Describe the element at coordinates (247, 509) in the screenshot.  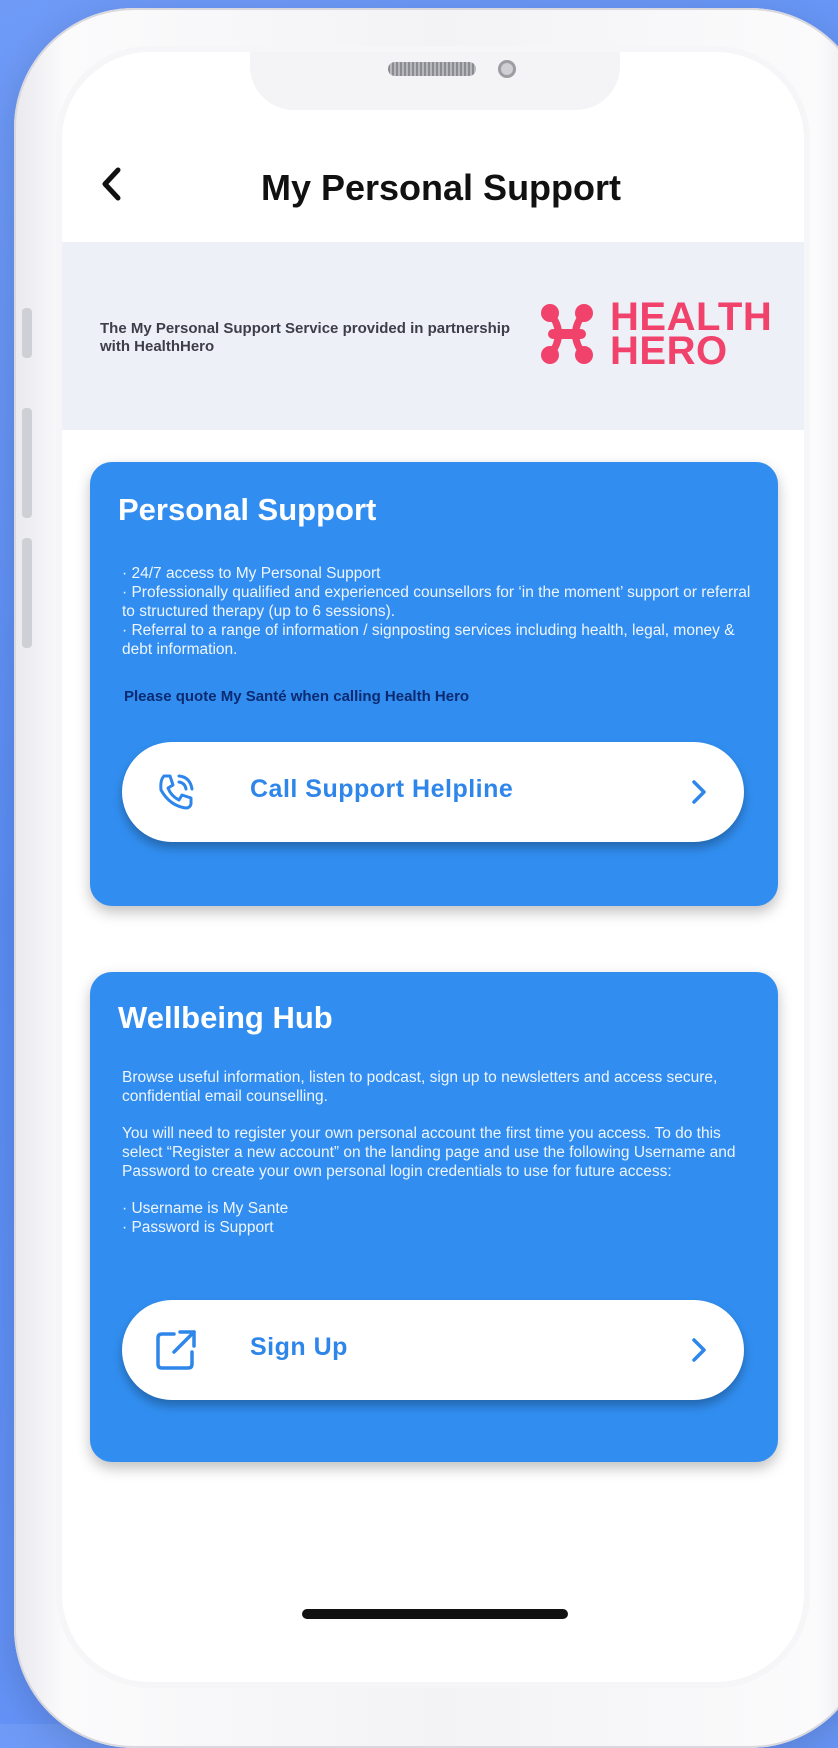
I see `personal-support-title: Personal Support` at that location.